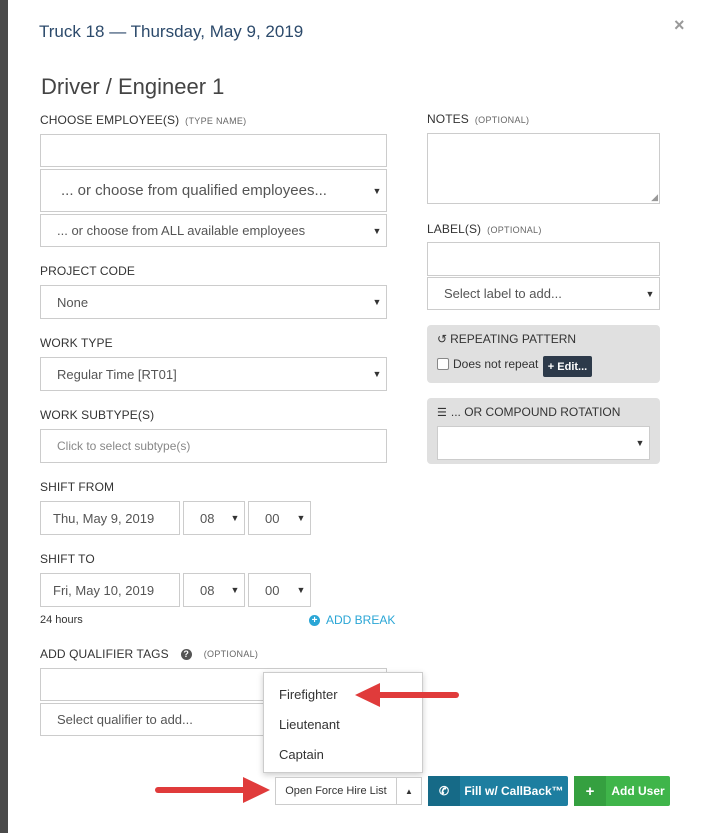 This screenshot has width=705, height=833. What do you see at coordinates (133, 86) in the screenshot?
I see `position-heading: Driver / Engineer 1` at bounding box center [133, 86].